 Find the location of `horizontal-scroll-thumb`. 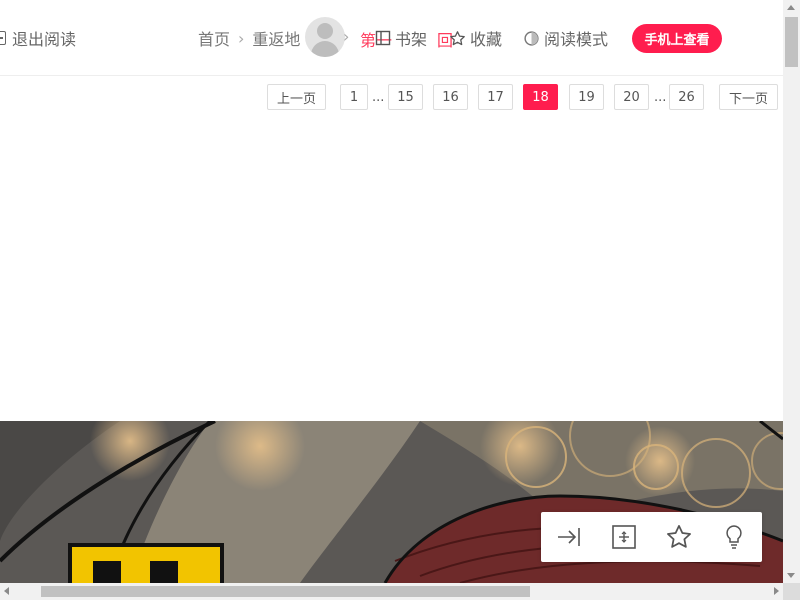

horizontal-scroll-thumb is located at coordinates (285, 591).